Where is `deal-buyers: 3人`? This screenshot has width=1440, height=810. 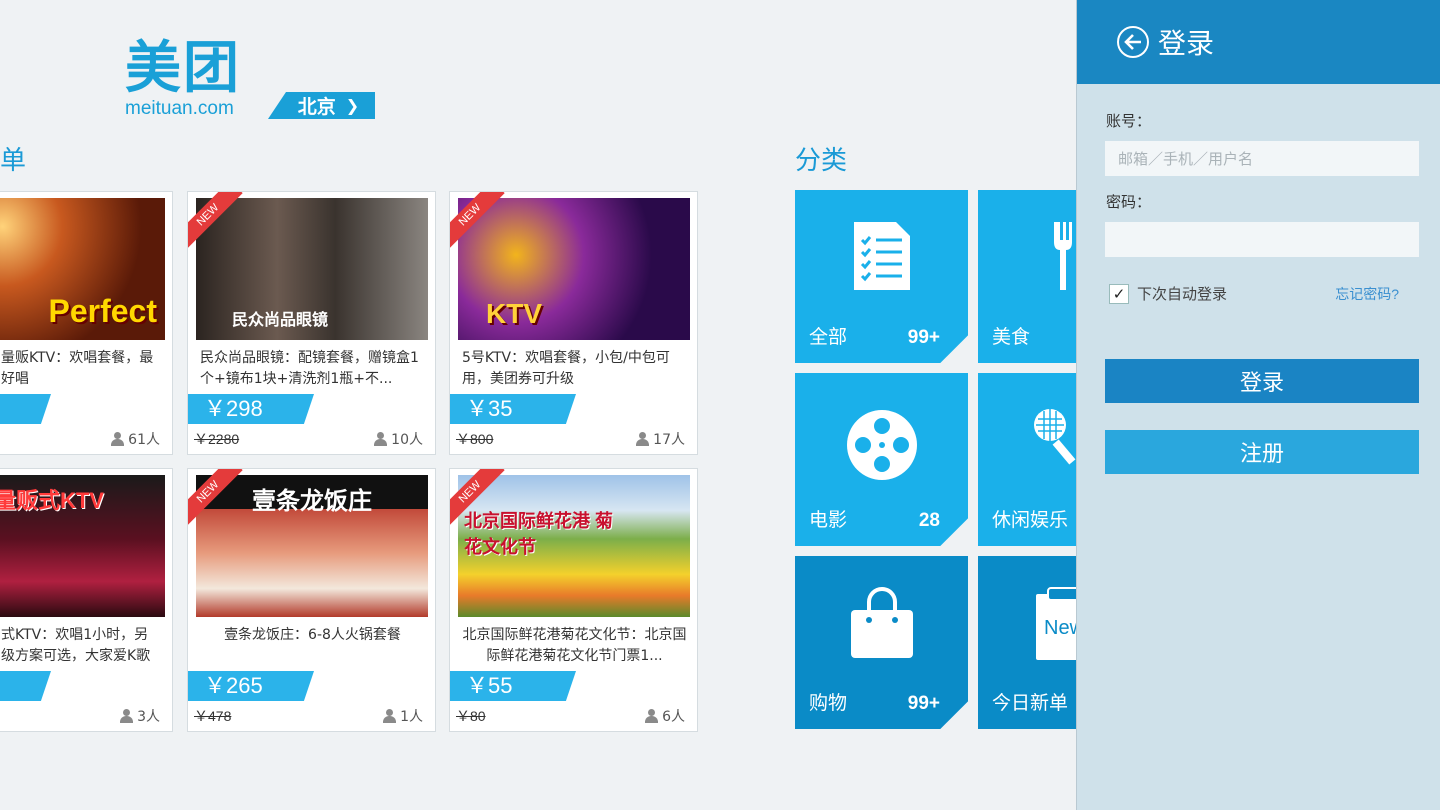
deal-buyers: 3人 is located at coordinates (140, 716).